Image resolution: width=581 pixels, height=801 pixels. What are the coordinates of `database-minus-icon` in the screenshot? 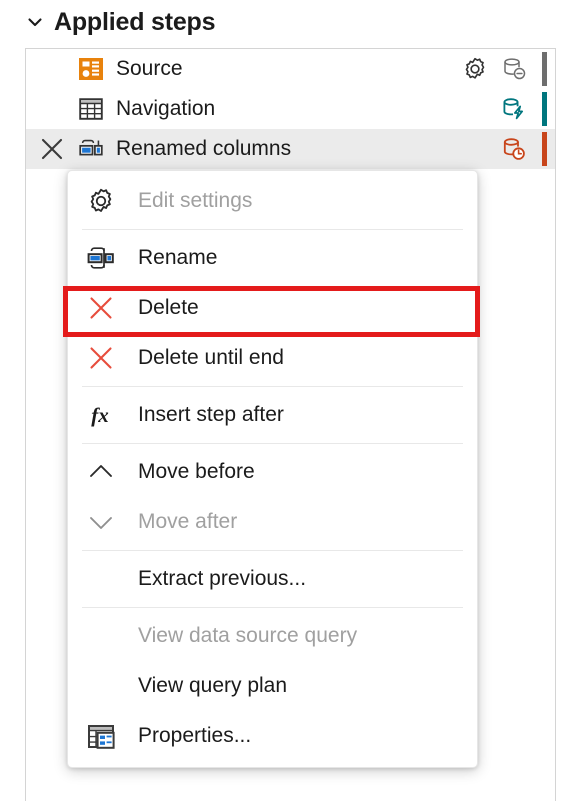 It's located at (514, 69).